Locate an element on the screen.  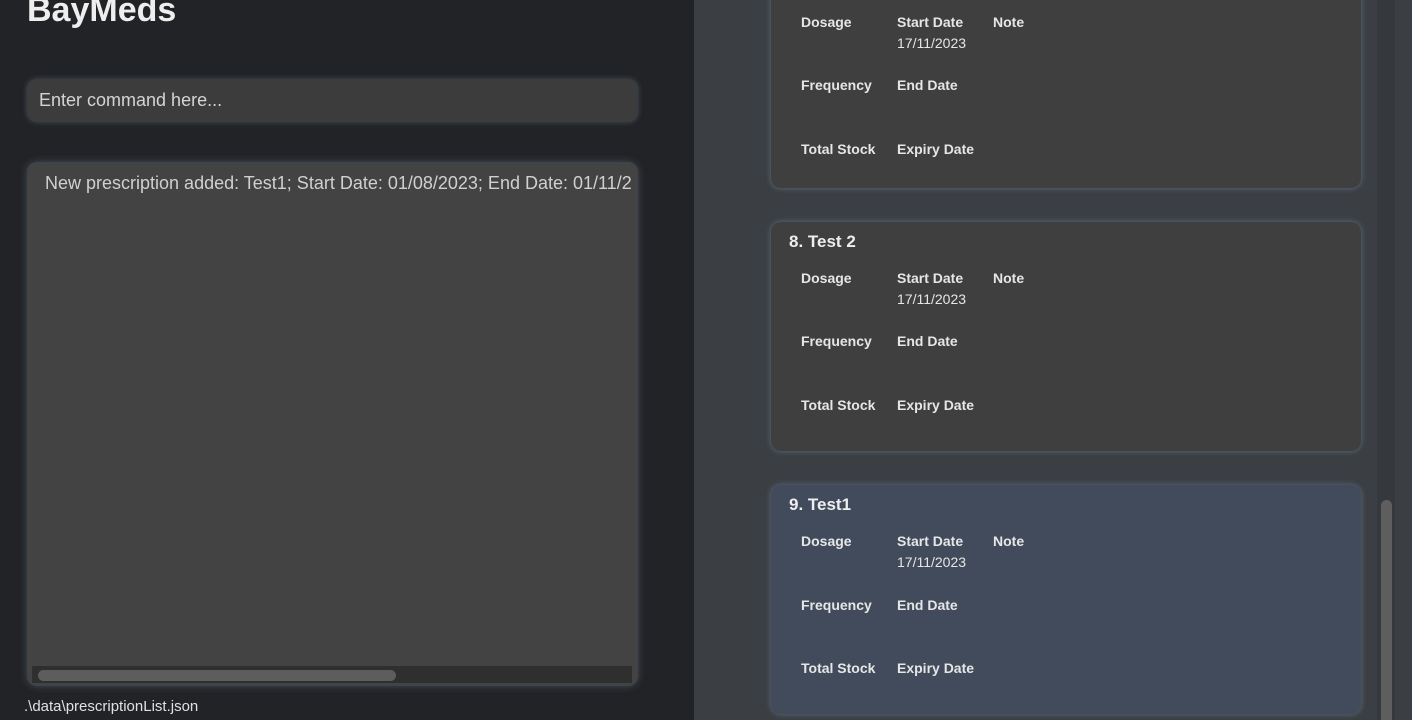
command-box is located at coordinates (332, 100).